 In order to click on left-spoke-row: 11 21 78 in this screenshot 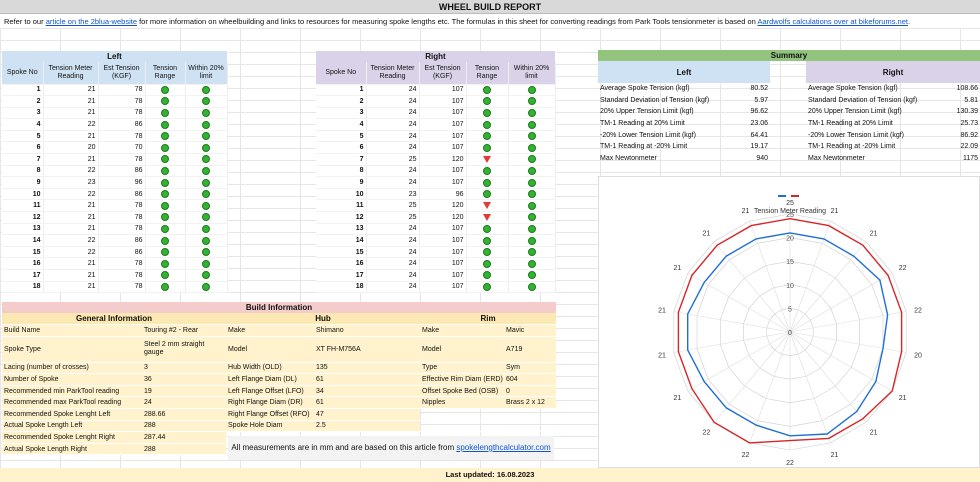, I will do `click(115, 206)`.